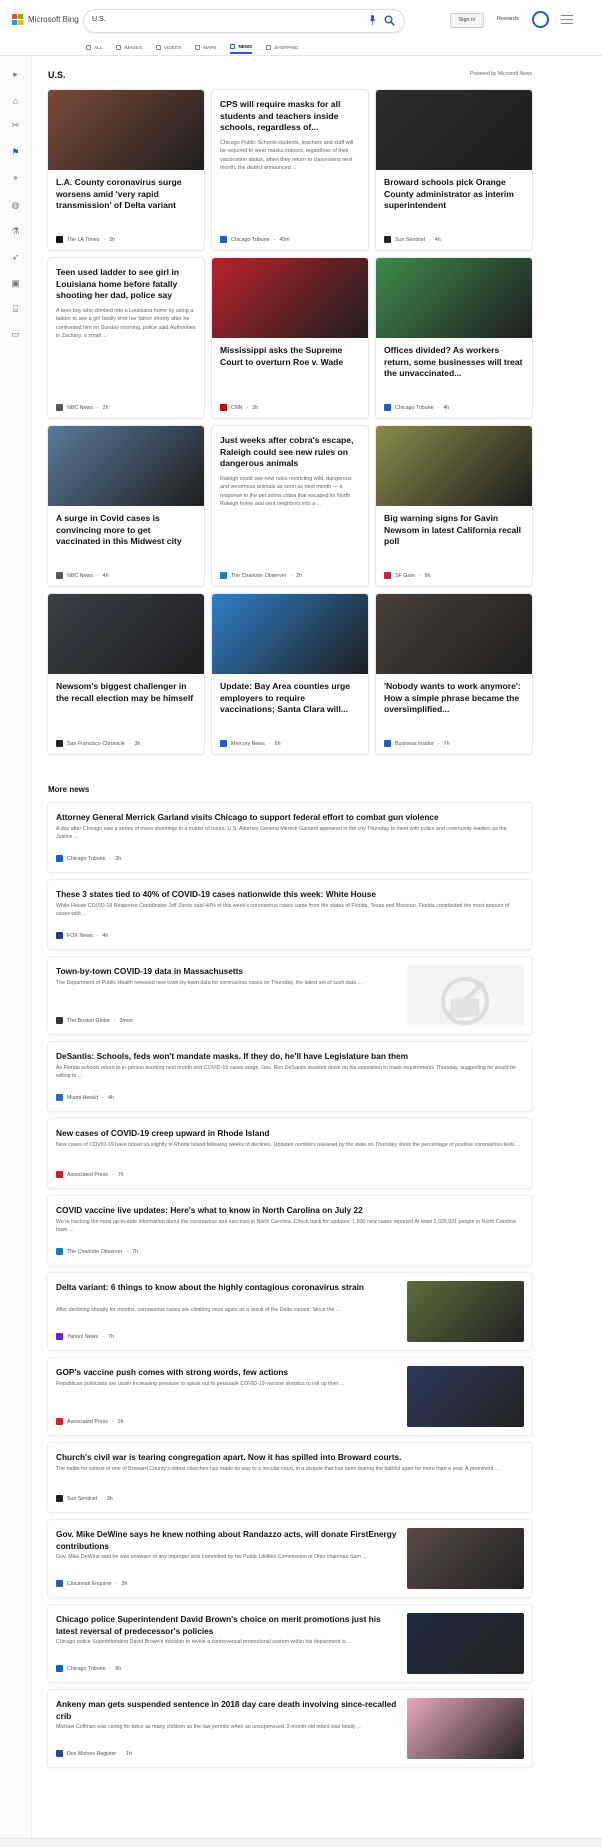  Describe the element at coordinates (15, 178) in the screenshot. I see `location-icon: ⌖` at that location.